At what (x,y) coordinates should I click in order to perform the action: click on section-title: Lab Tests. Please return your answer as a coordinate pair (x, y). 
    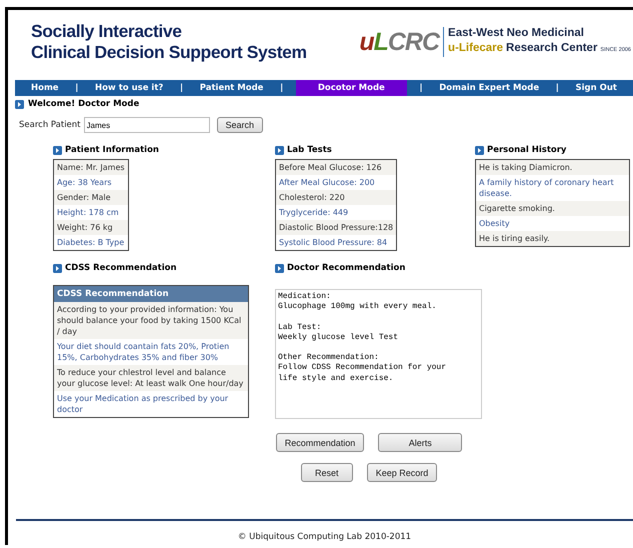
    Looking at the image, I should click on (309, 150).